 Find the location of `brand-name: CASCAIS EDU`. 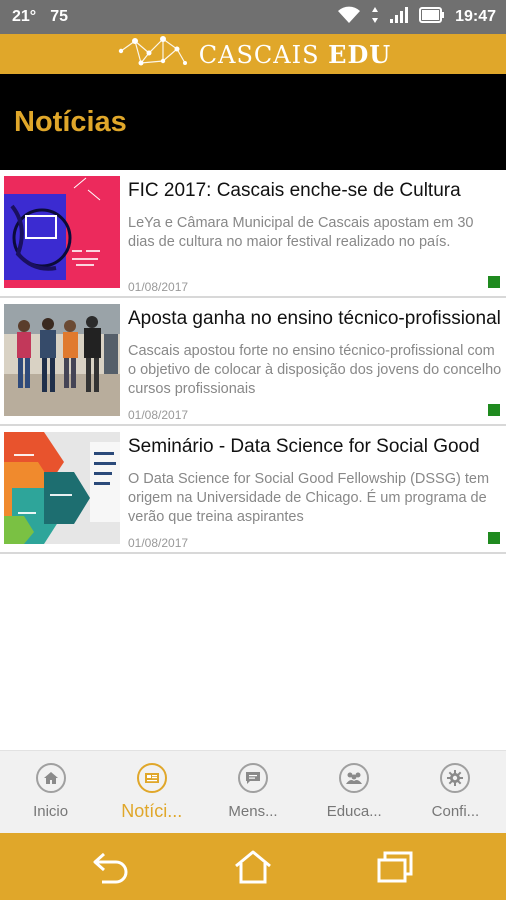

brand-name: CASCAIS EDU is located at coordinates (295, 54).